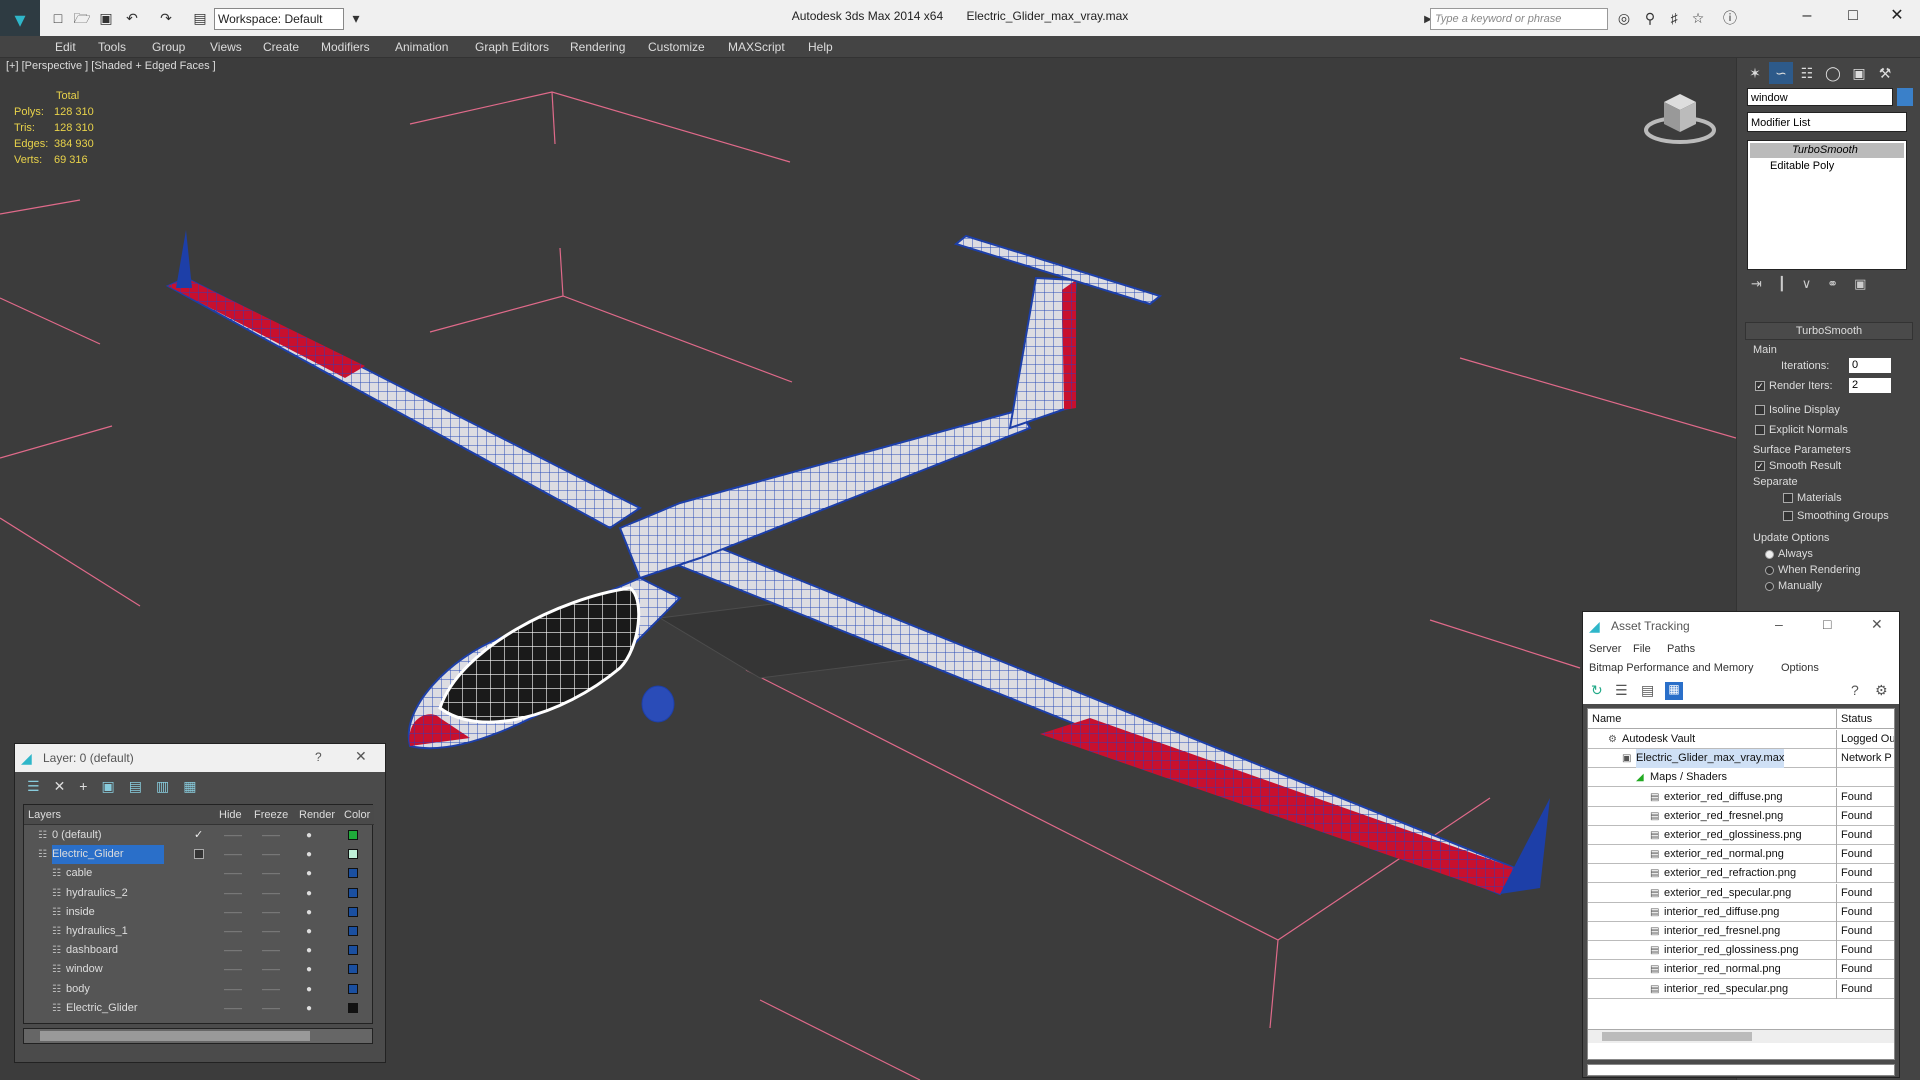 The image size is (1920, 1080). Describe the element at coordinates (1807, 16) in the screenshot. I see `minimize-button: –` at that location.